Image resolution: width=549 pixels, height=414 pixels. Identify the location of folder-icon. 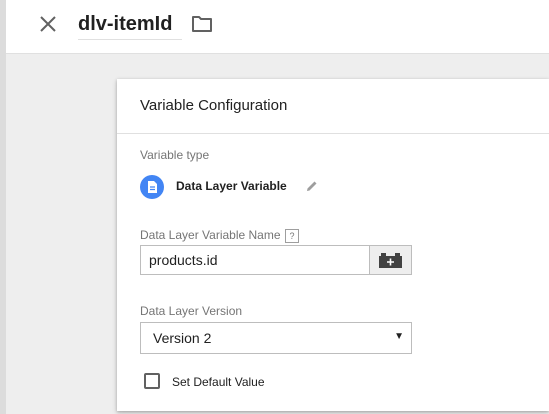
(202, 24).